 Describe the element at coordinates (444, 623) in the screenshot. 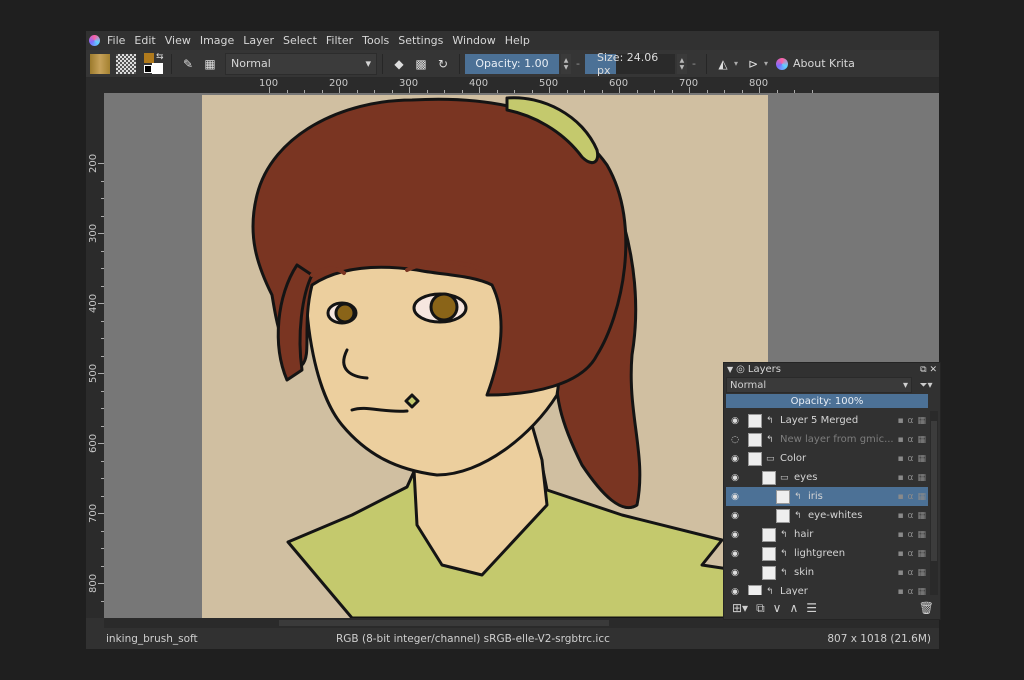

I see `horizontal-scrollbar-thumb` at that location.